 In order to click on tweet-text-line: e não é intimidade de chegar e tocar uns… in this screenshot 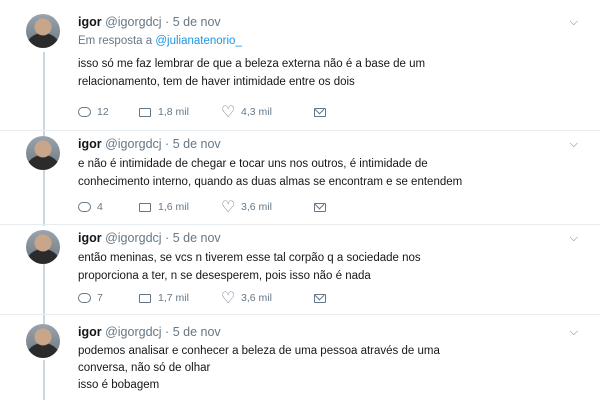, I will do `click(253, 164)`.